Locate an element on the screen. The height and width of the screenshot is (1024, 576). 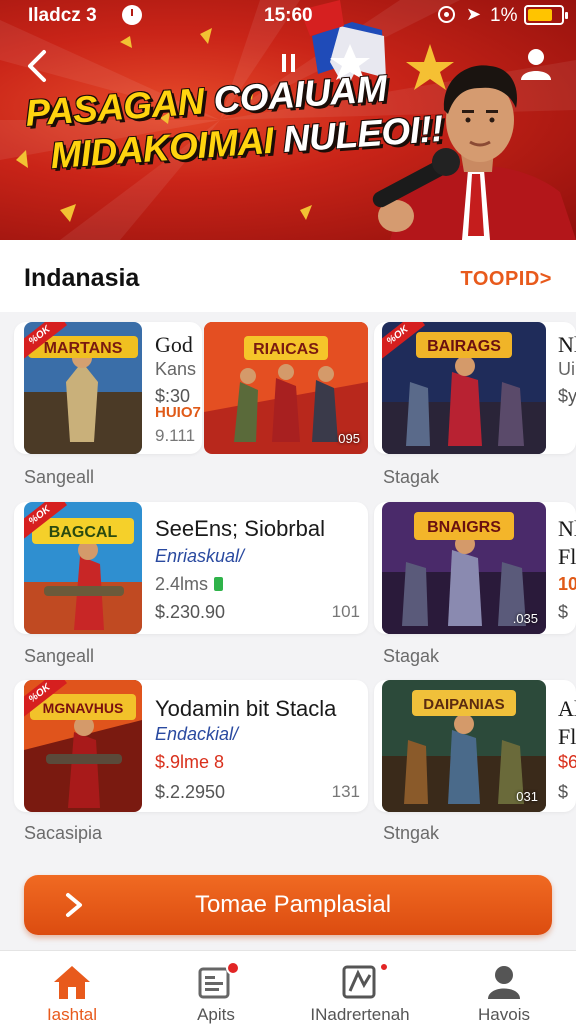
section-header: Indanasia TOOPID> is located at coordinates (288, 276).